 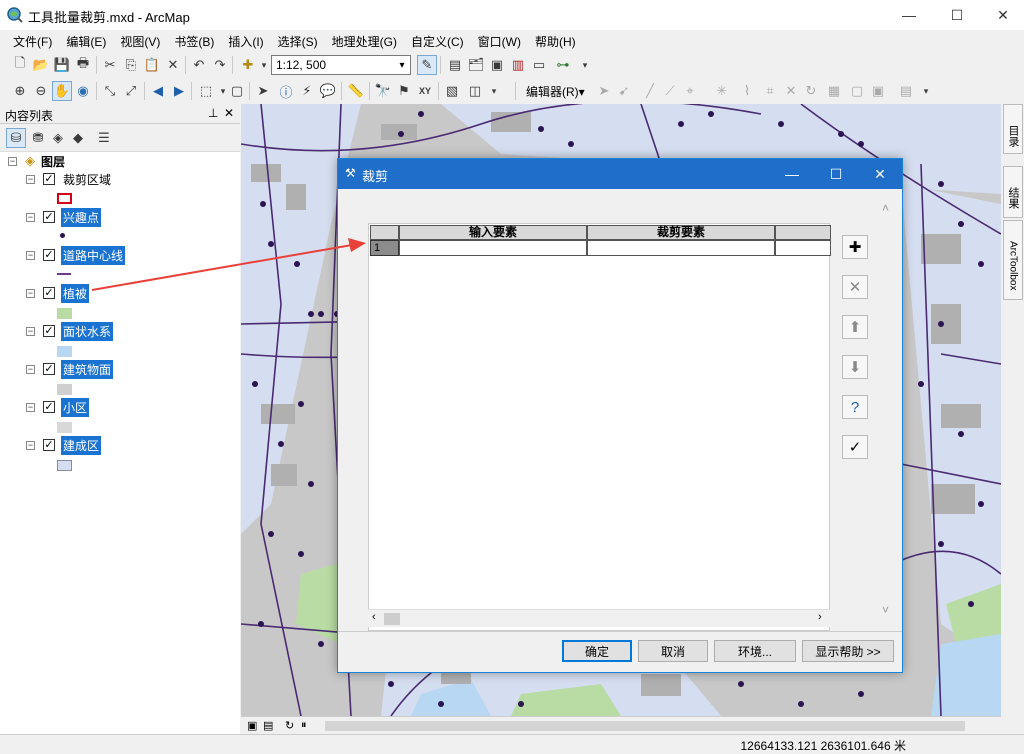 What do you see at coordinates (87, 179) in the screenshot?
I see `layer-name: 裁剪区域` at bounding box center [87, 179].